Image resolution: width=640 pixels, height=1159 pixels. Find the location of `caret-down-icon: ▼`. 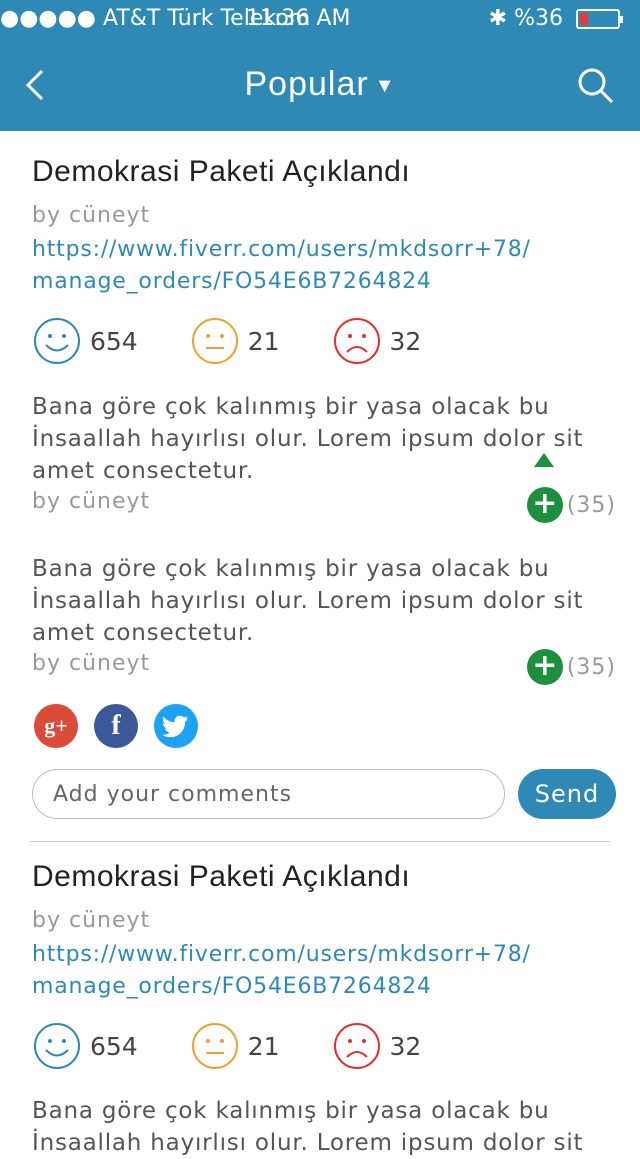

caret-down-icon: ▼ is located at coordinates (385, 85).